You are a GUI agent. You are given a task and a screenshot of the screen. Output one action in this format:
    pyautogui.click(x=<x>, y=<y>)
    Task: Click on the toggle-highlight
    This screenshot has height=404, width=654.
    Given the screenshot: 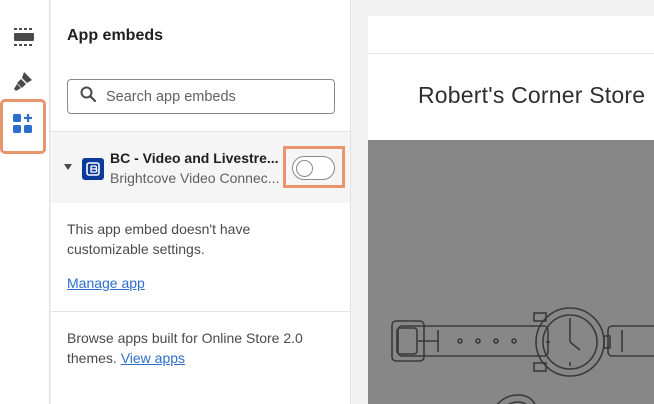 What is the action you would take?
    pyautogui.click(x=314, y=167)
    